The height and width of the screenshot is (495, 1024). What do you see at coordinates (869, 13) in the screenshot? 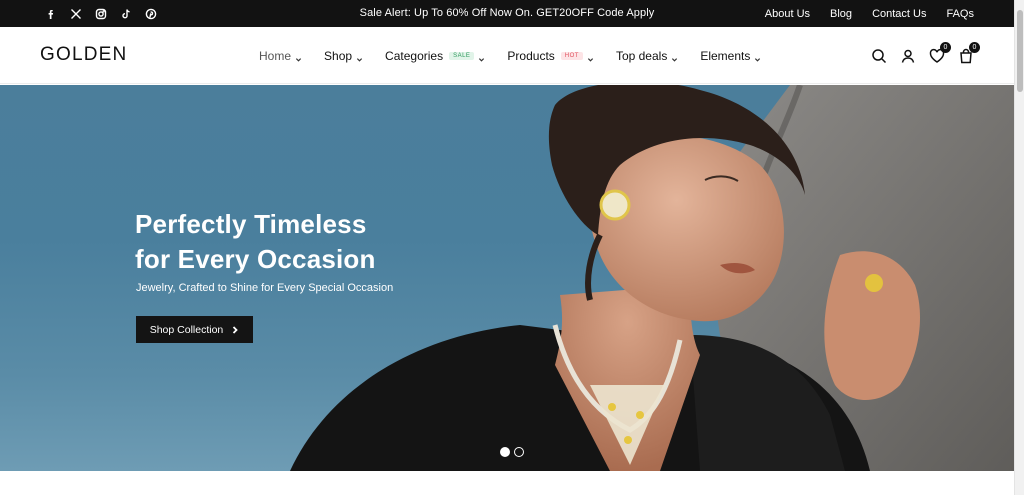
I see `utility-links: About Us Blog Contact Us FAQs` at bounding box center [869, 13].